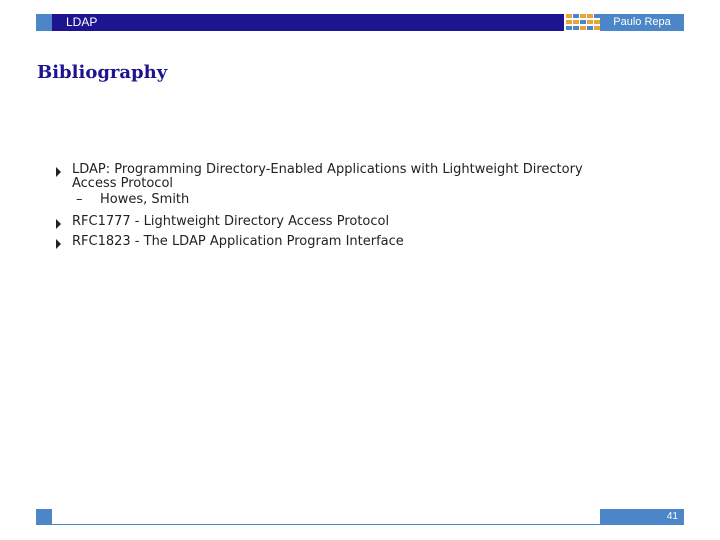 The image size is (720, 540). What do you see at coordinates (308, 22) in the screenshot?
I see `header-bar` at bounding box center [308, 22].